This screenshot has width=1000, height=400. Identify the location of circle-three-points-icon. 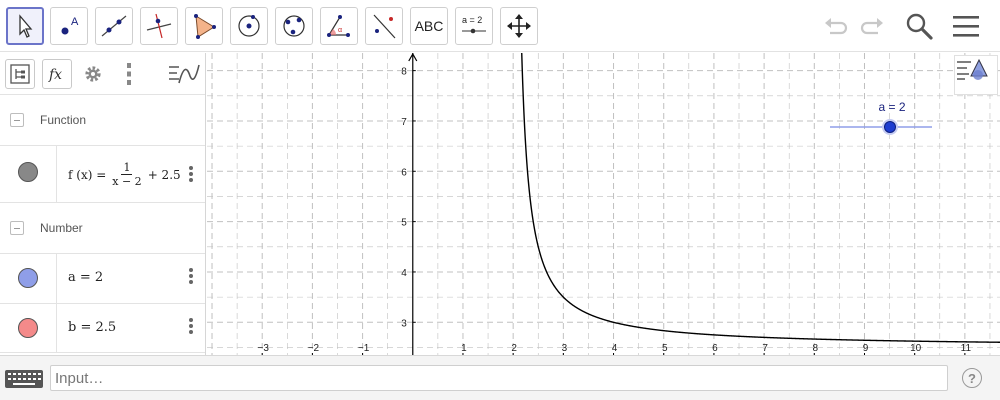
(294, 26).